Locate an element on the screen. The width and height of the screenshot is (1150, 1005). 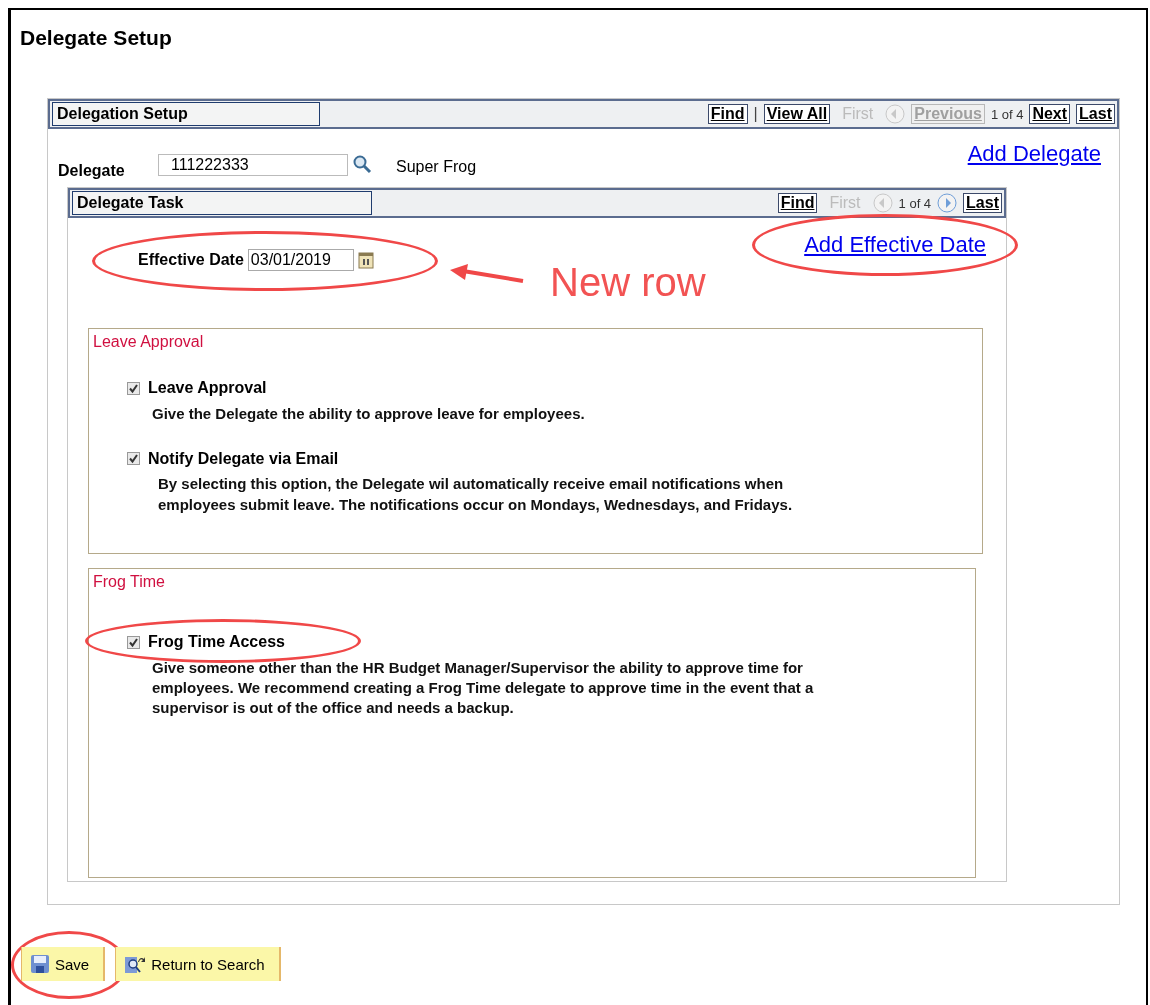
nav-link: View All is located at coordinates (797, 114).